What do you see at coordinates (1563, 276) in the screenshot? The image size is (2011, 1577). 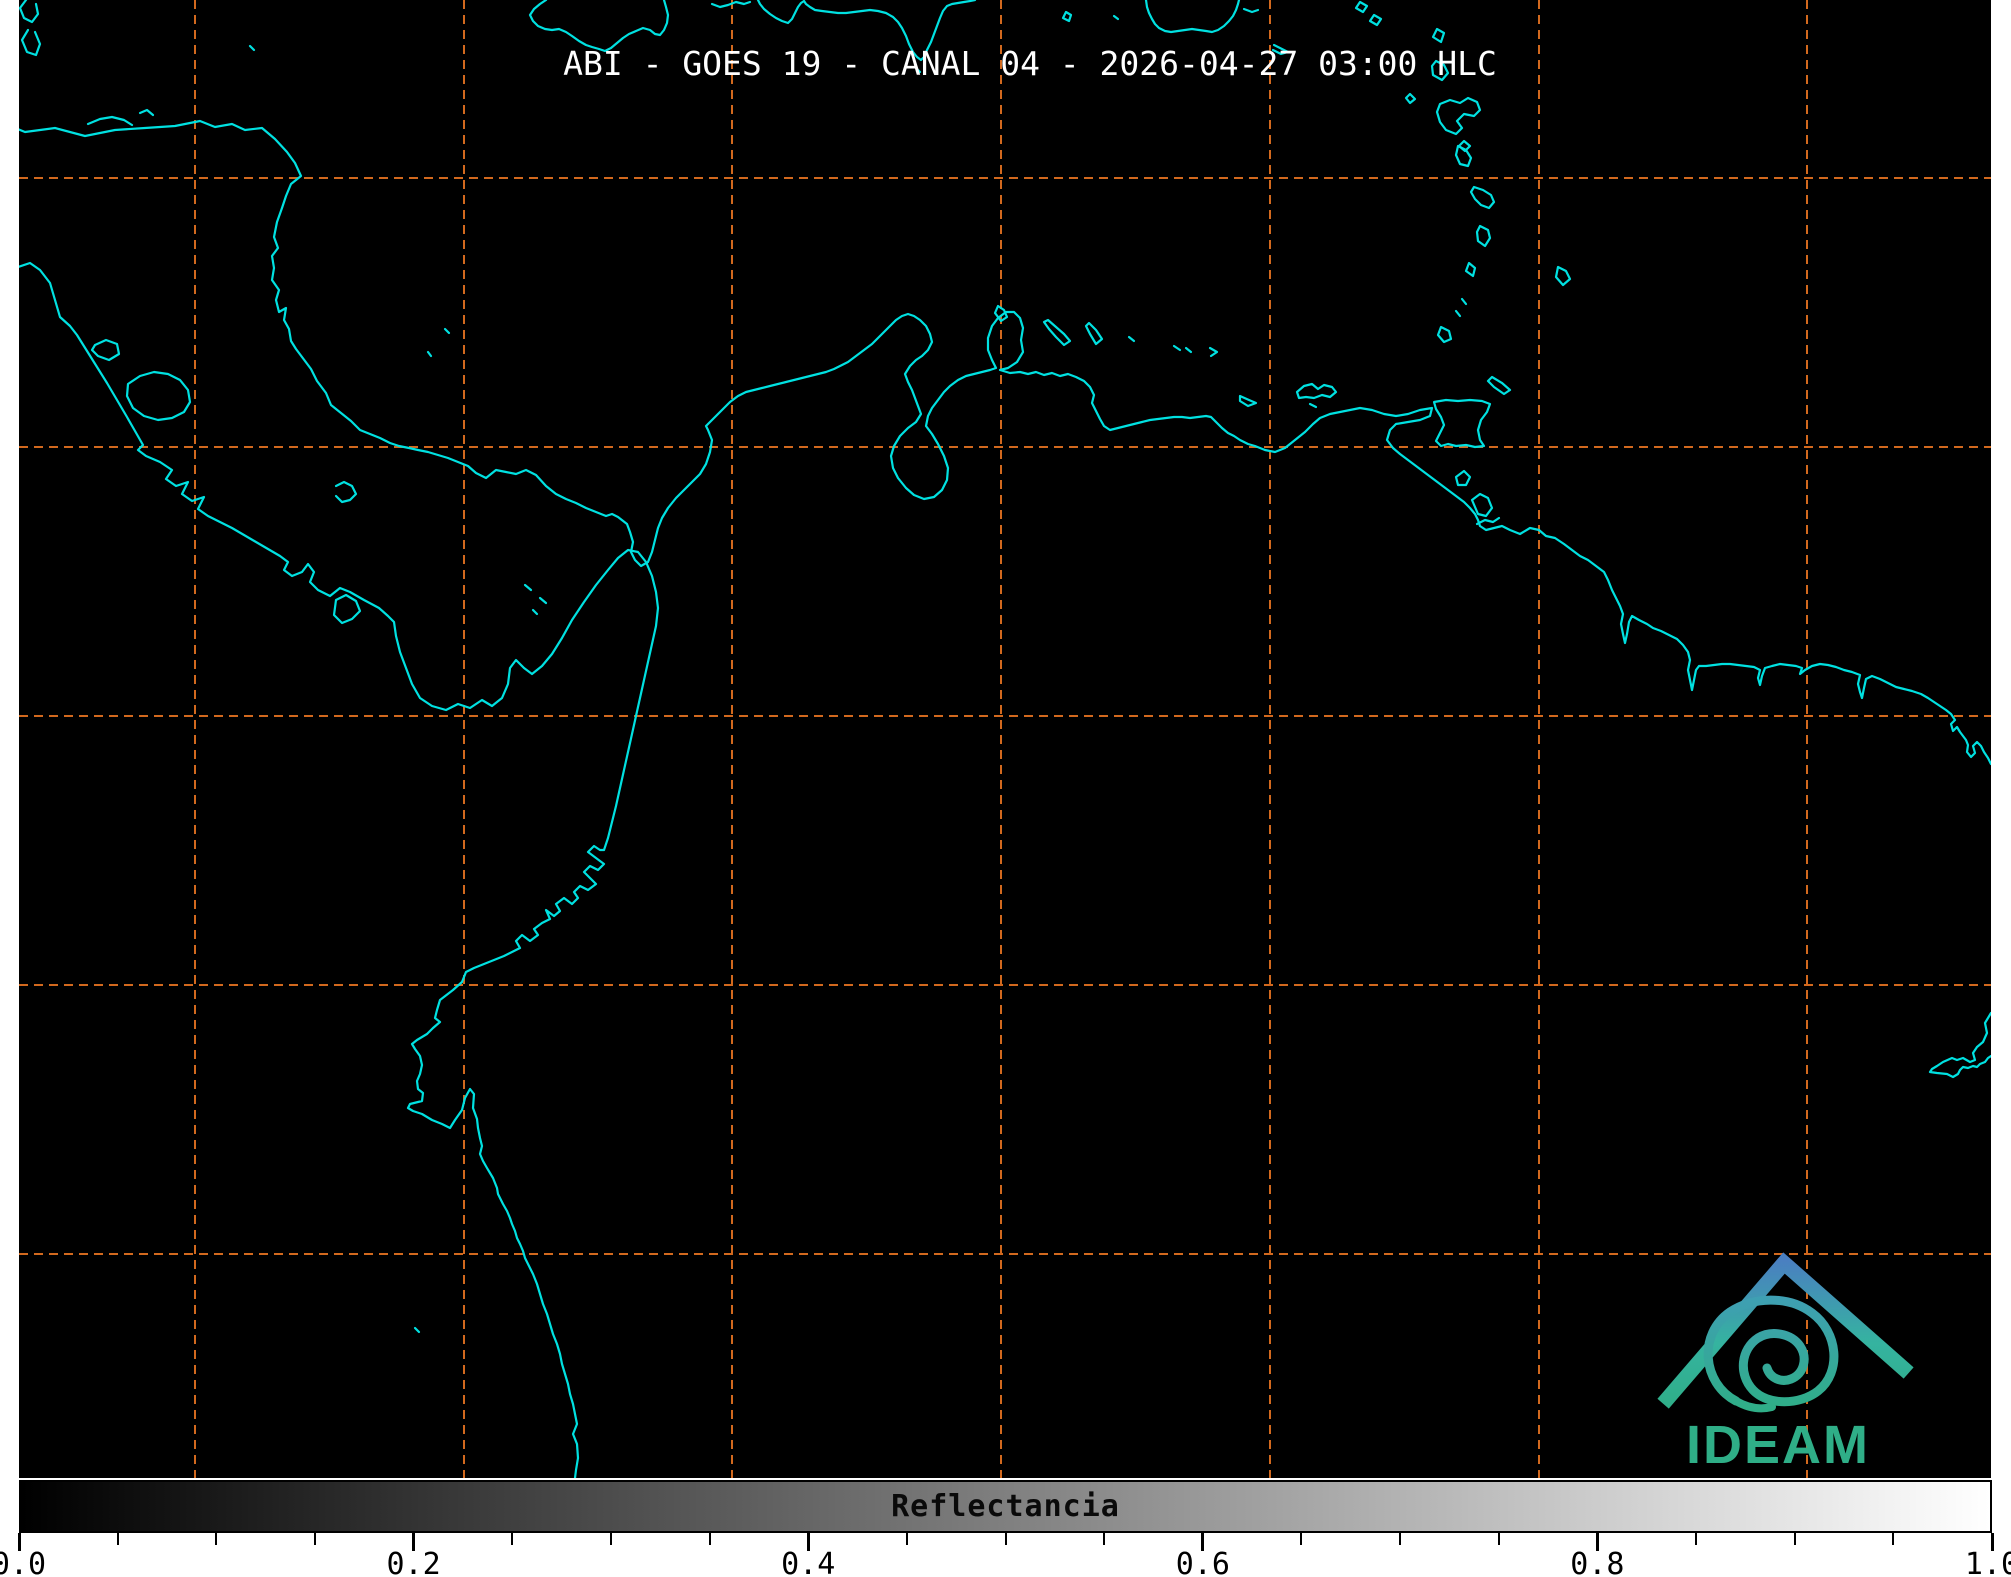 I see `coastline-barbados` at bounding box center [1563, 276].